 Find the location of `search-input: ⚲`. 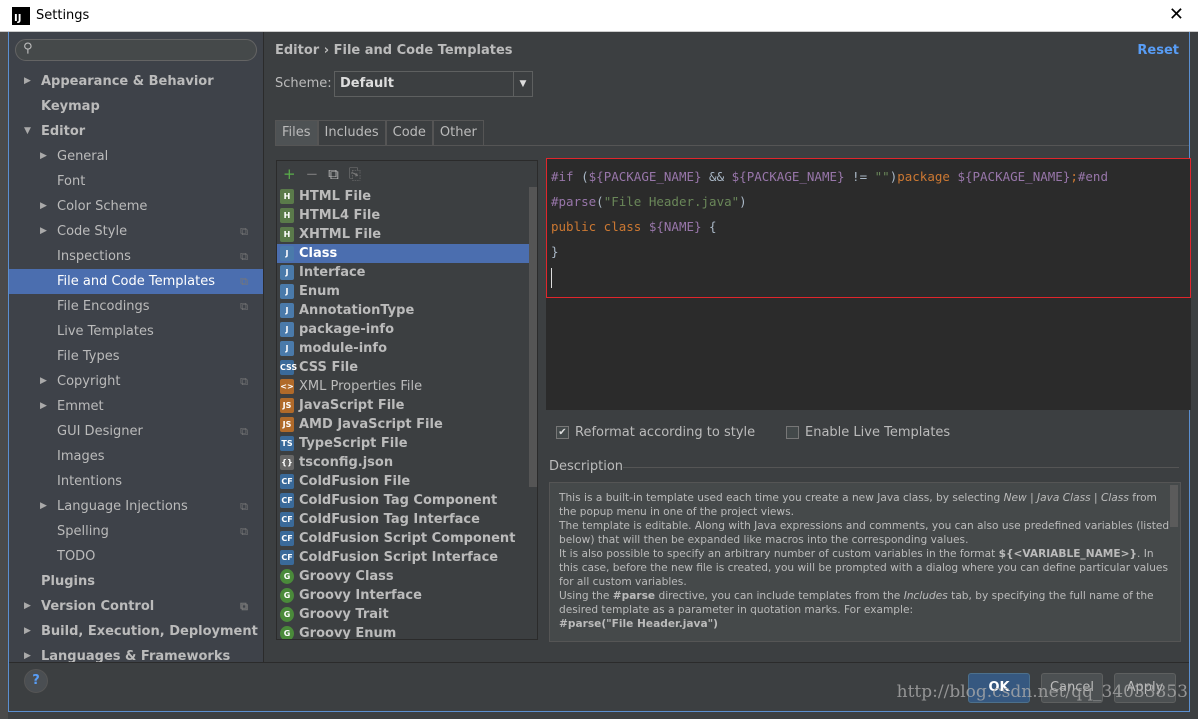

search-input: ⚲ is located at coordinates (136, 50).